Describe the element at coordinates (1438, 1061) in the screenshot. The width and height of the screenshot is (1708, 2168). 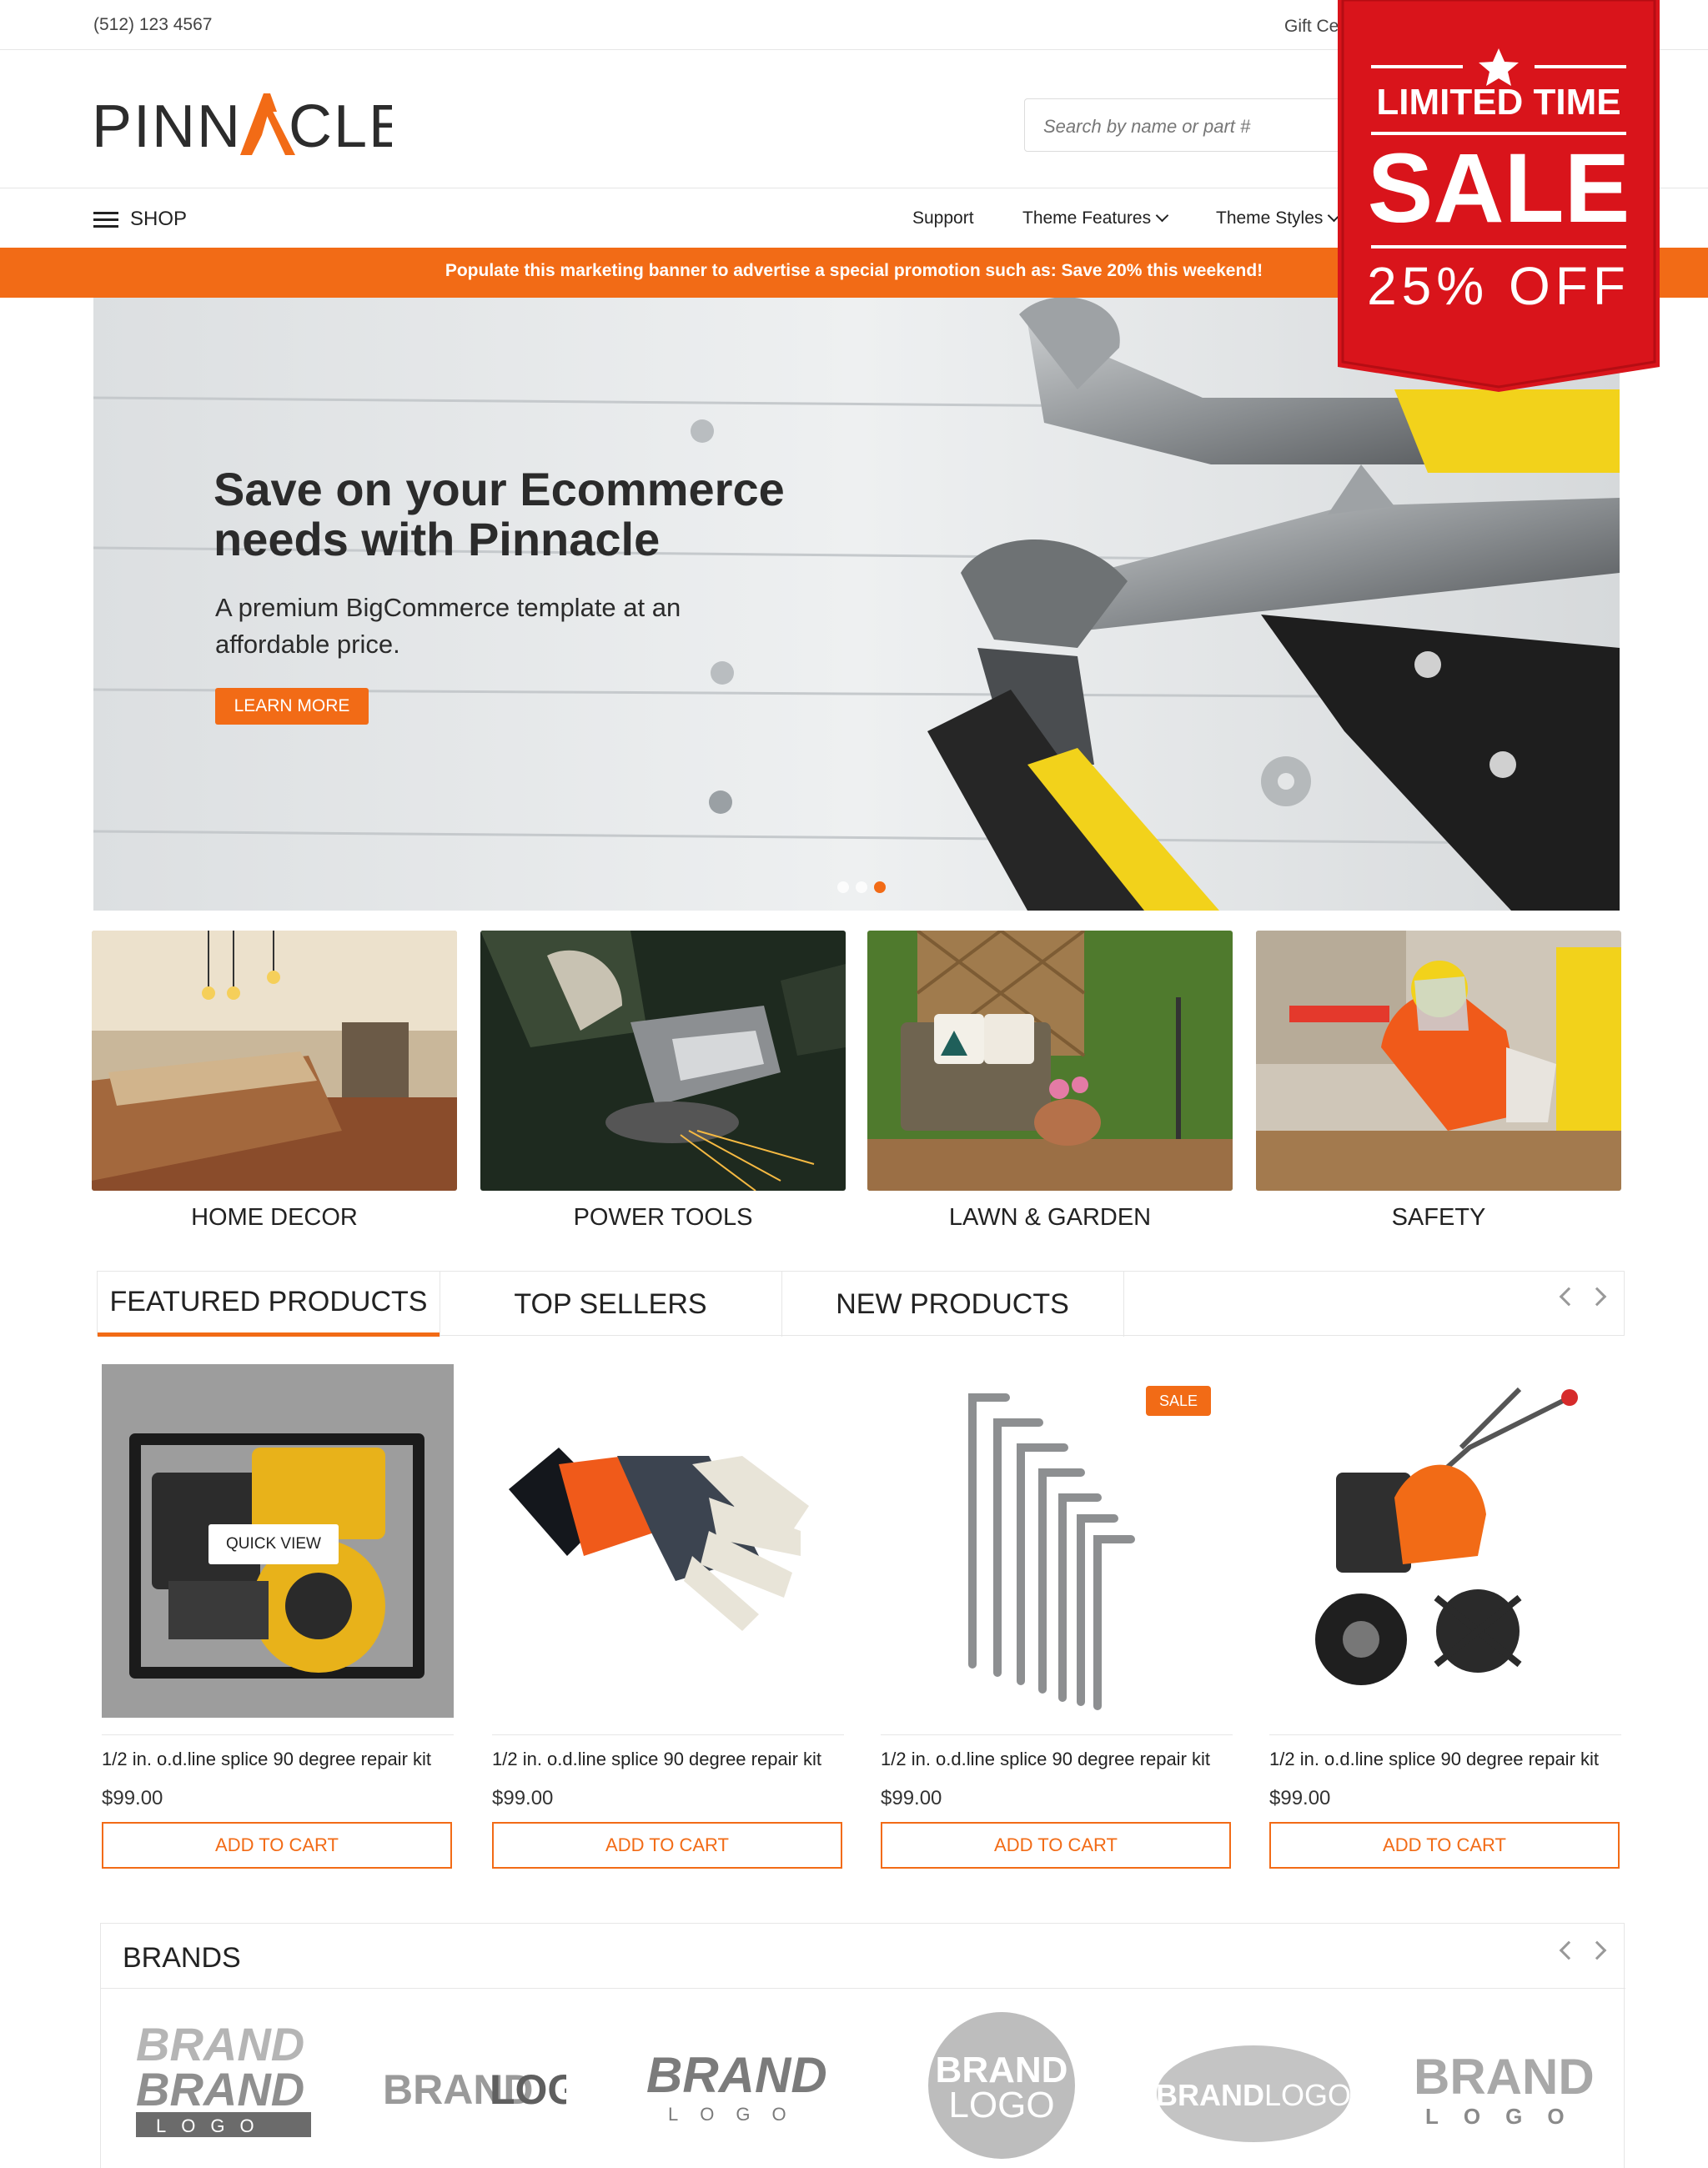
I see `safety-image` at that location.